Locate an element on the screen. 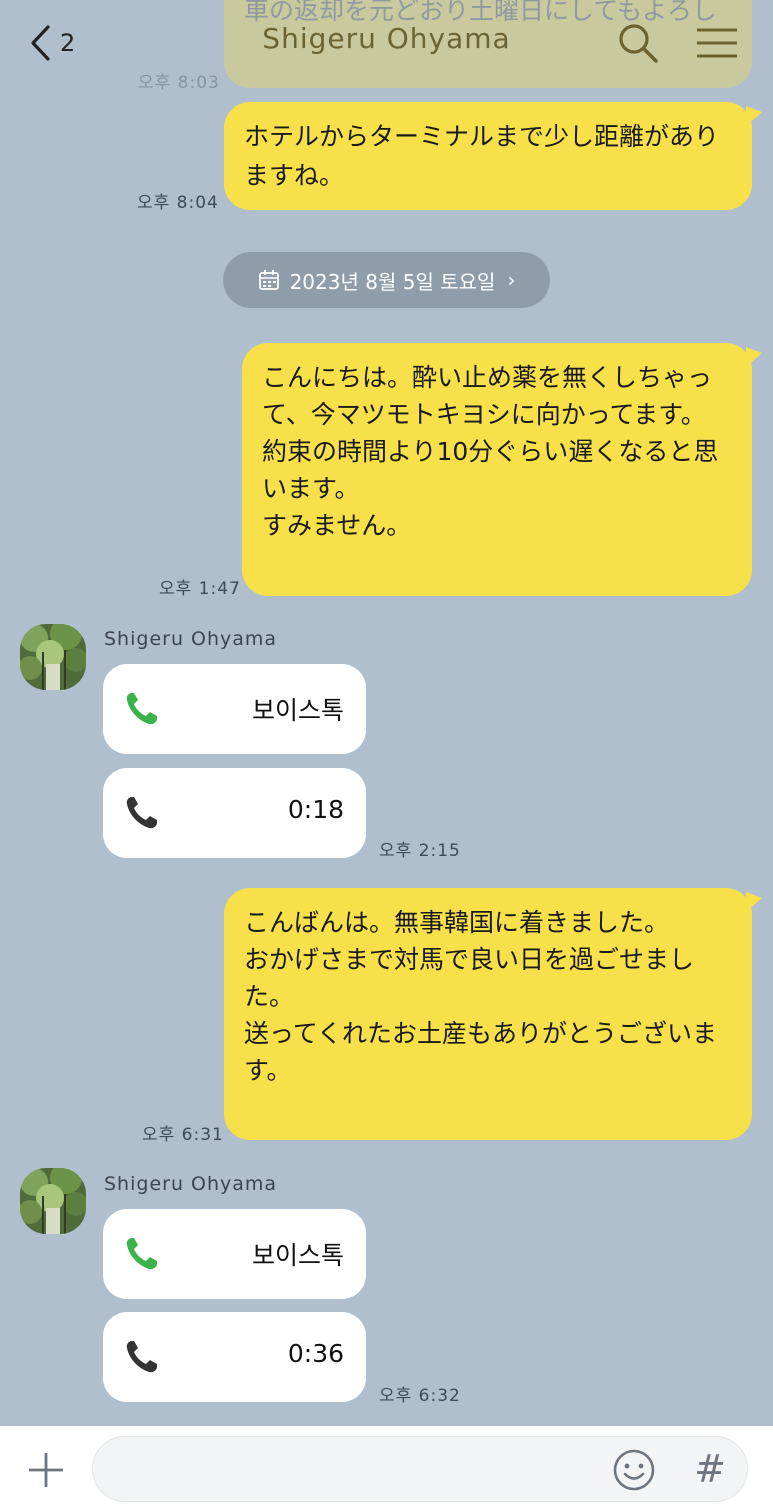  message-time: 오후 2:15 is located at coordinates (420, 851).